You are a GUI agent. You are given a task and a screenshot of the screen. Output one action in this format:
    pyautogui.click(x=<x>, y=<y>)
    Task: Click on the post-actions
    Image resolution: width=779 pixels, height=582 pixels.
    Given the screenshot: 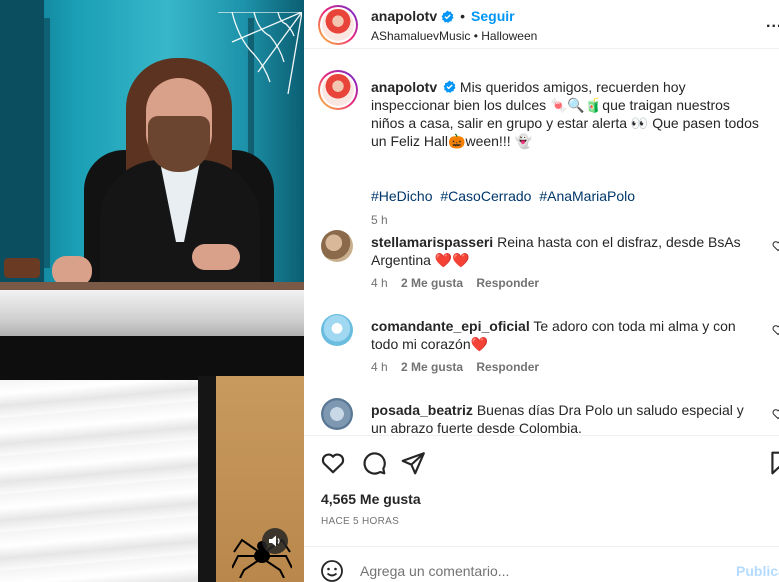 What is the action you would take?
    pyautogui.click(x=541, y=462)
    